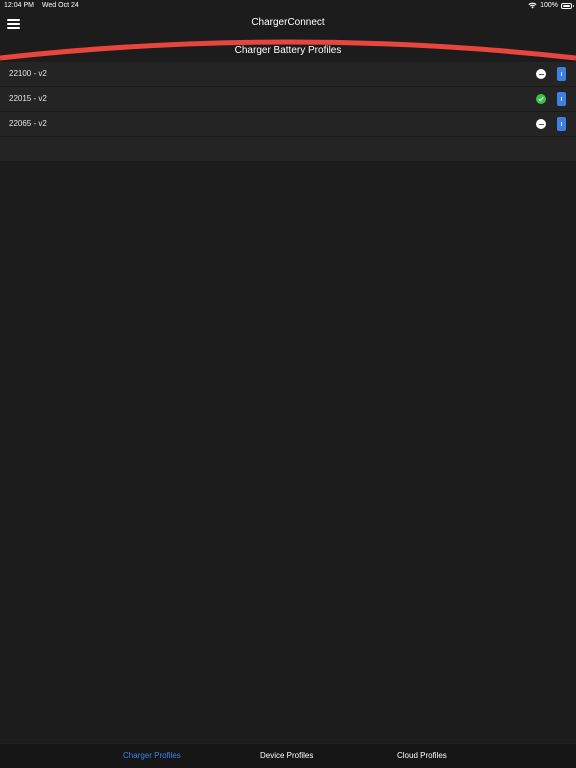 This screenshot has height=768, width=576. What do you see at coordinates (19, 5) in the screenshot?
I see `status-time: 12:04 PM` at bounding box center [19, 5].